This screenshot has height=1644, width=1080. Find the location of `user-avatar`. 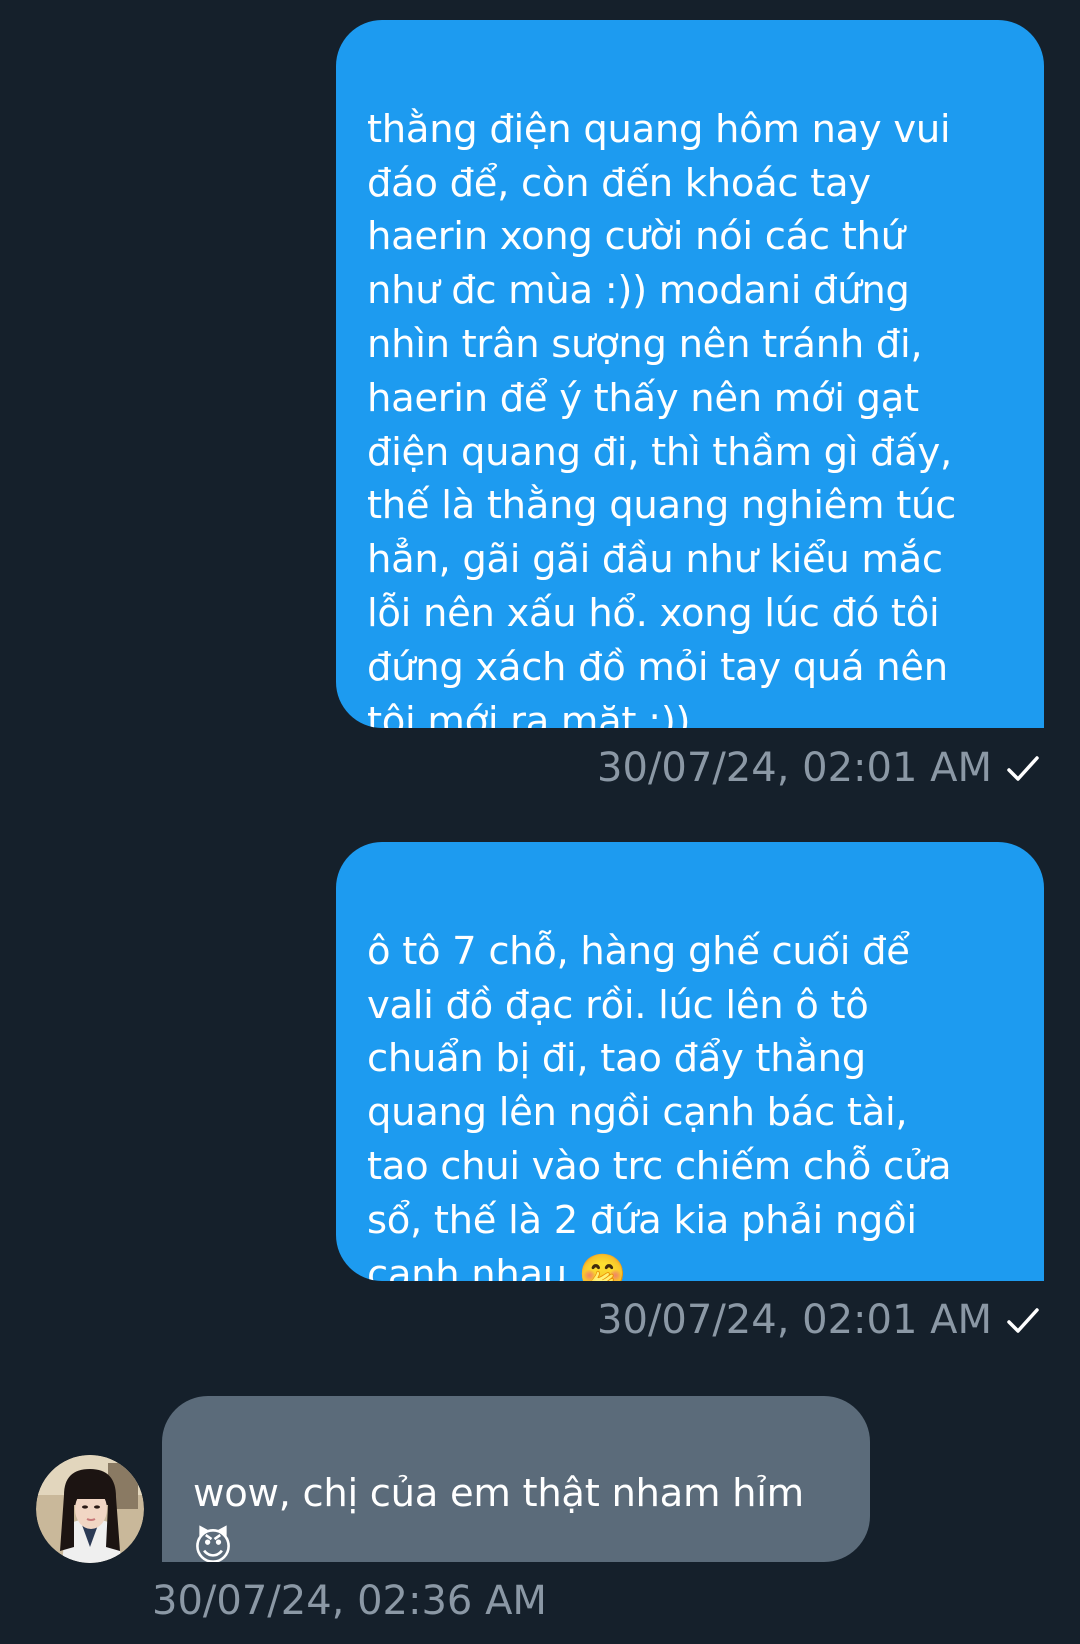

user-avatar is located at coordinates (90, 1509).